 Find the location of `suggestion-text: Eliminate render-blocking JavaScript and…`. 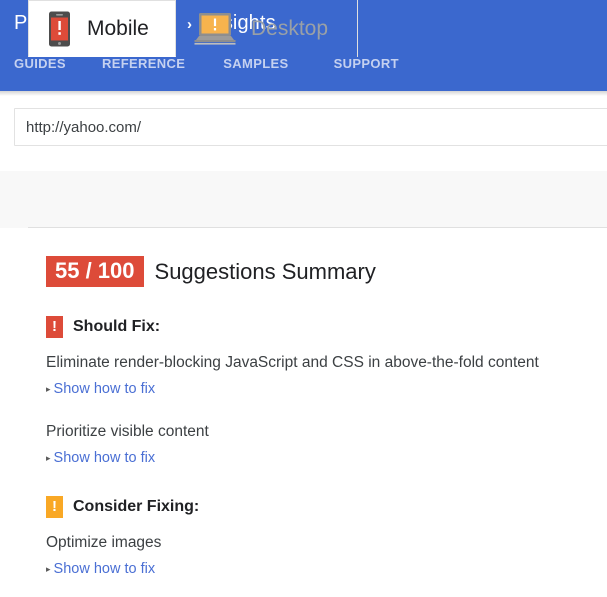

suggestion-text: Eliminate render-blocking JavaScript and… is located at coordinates (292, 362).